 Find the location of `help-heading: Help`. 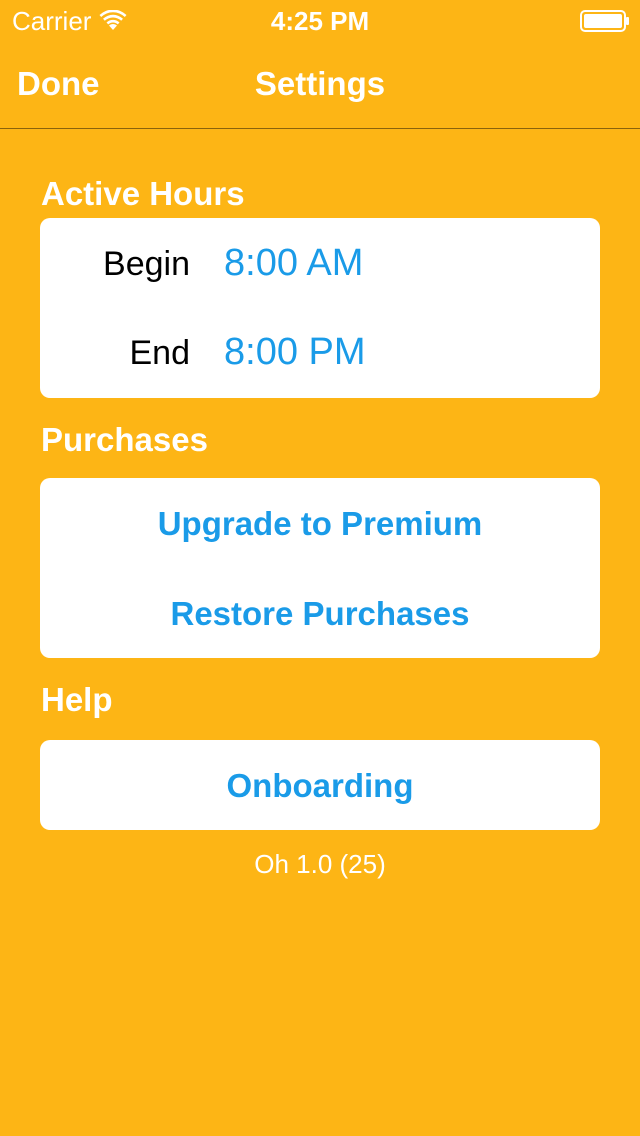

help-heading: Help is located at coordinates (77, 699).